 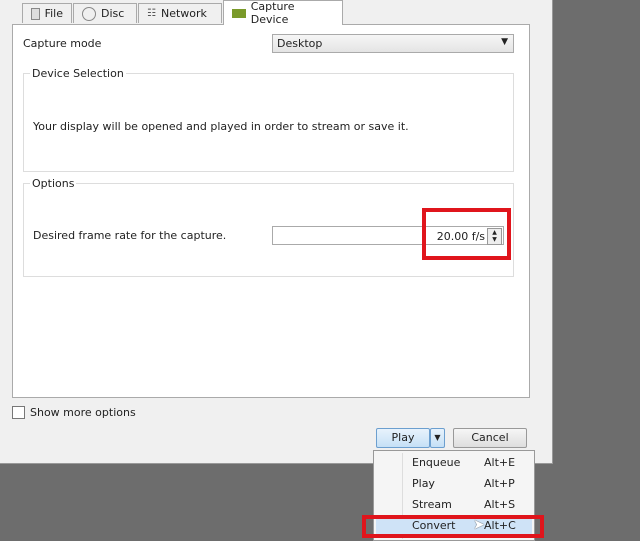 What do you see at coordinates (130, 235) in the screenshot?
I see `frame-rate-label: Desired frame rate for the capture.` at bounding box center [130, 235].